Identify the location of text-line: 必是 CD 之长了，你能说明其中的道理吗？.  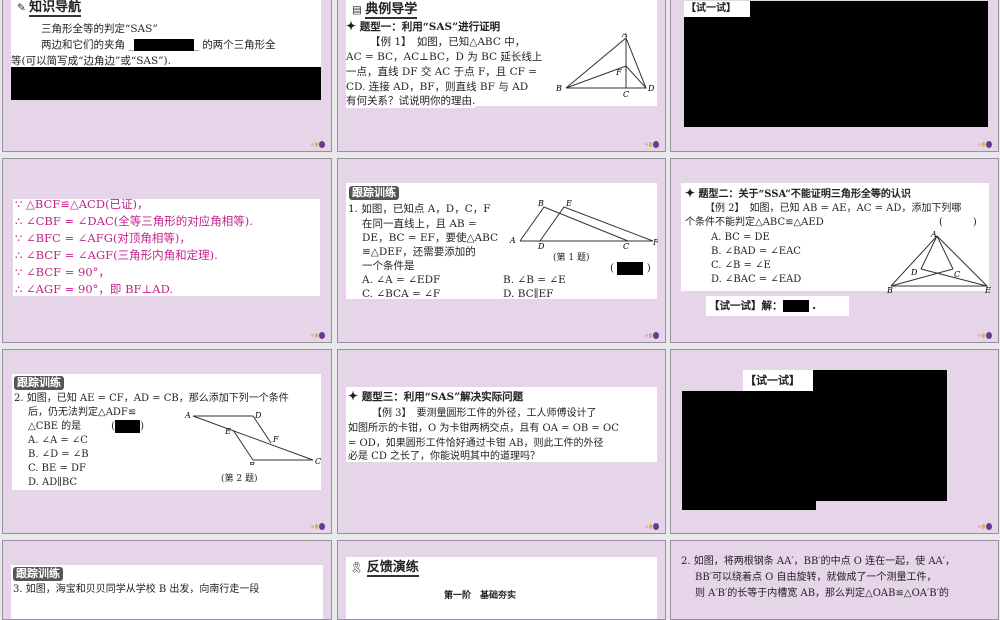
(444, 456).